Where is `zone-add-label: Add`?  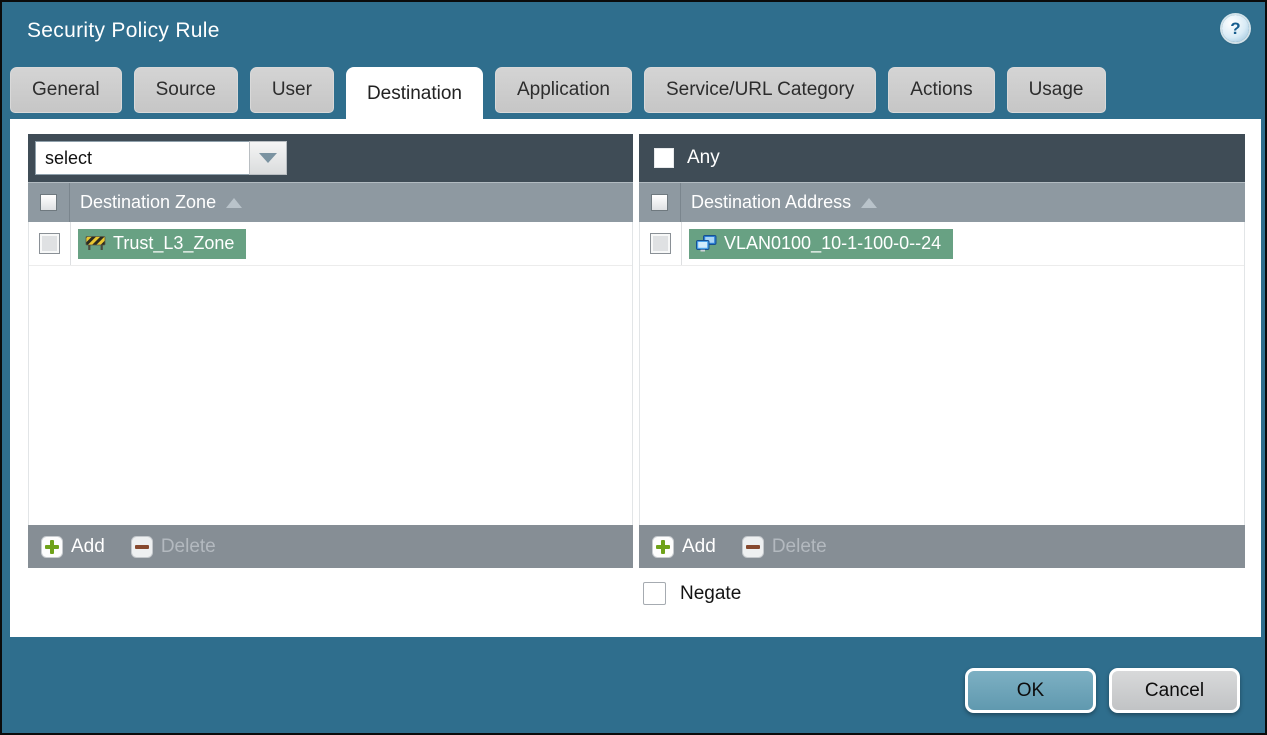
zone-add-label: Add is located at coordinates (88, 546).